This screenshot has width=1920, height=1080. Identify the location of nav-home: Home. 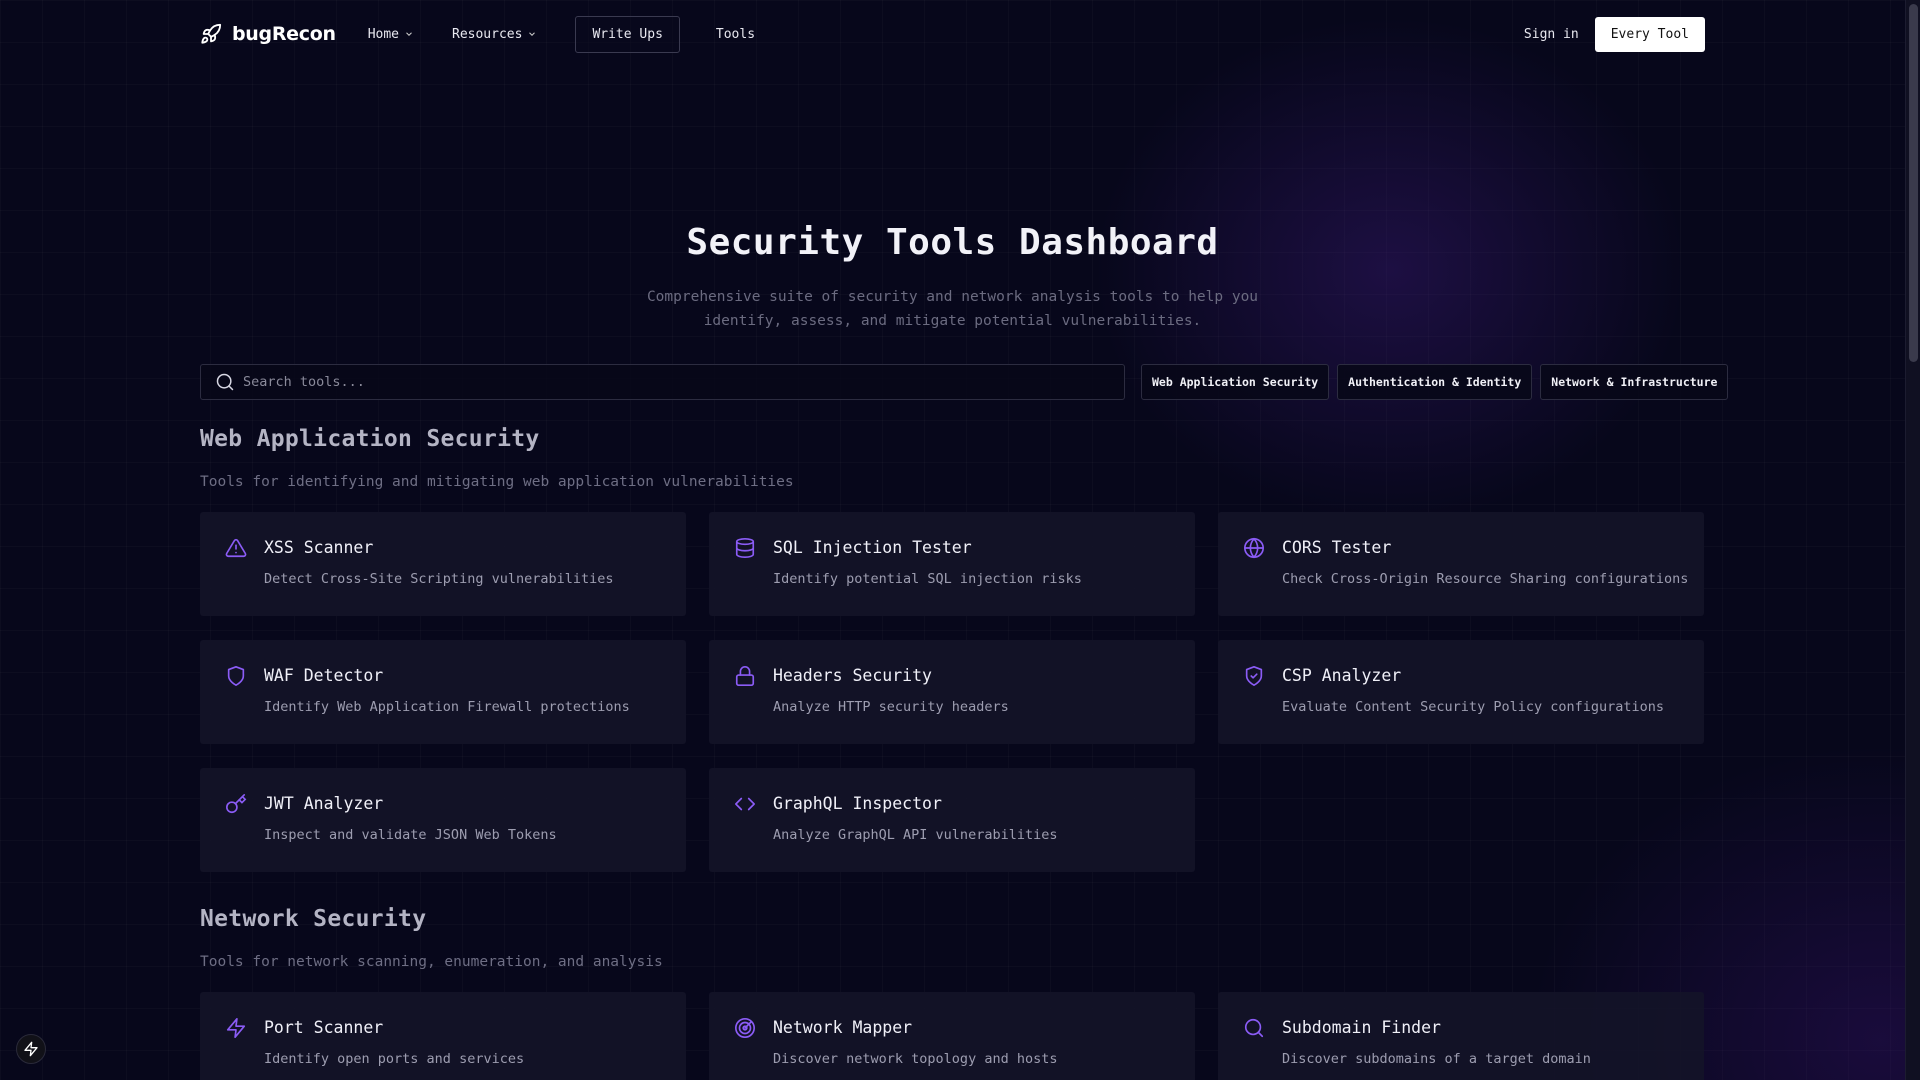
(391, 34).